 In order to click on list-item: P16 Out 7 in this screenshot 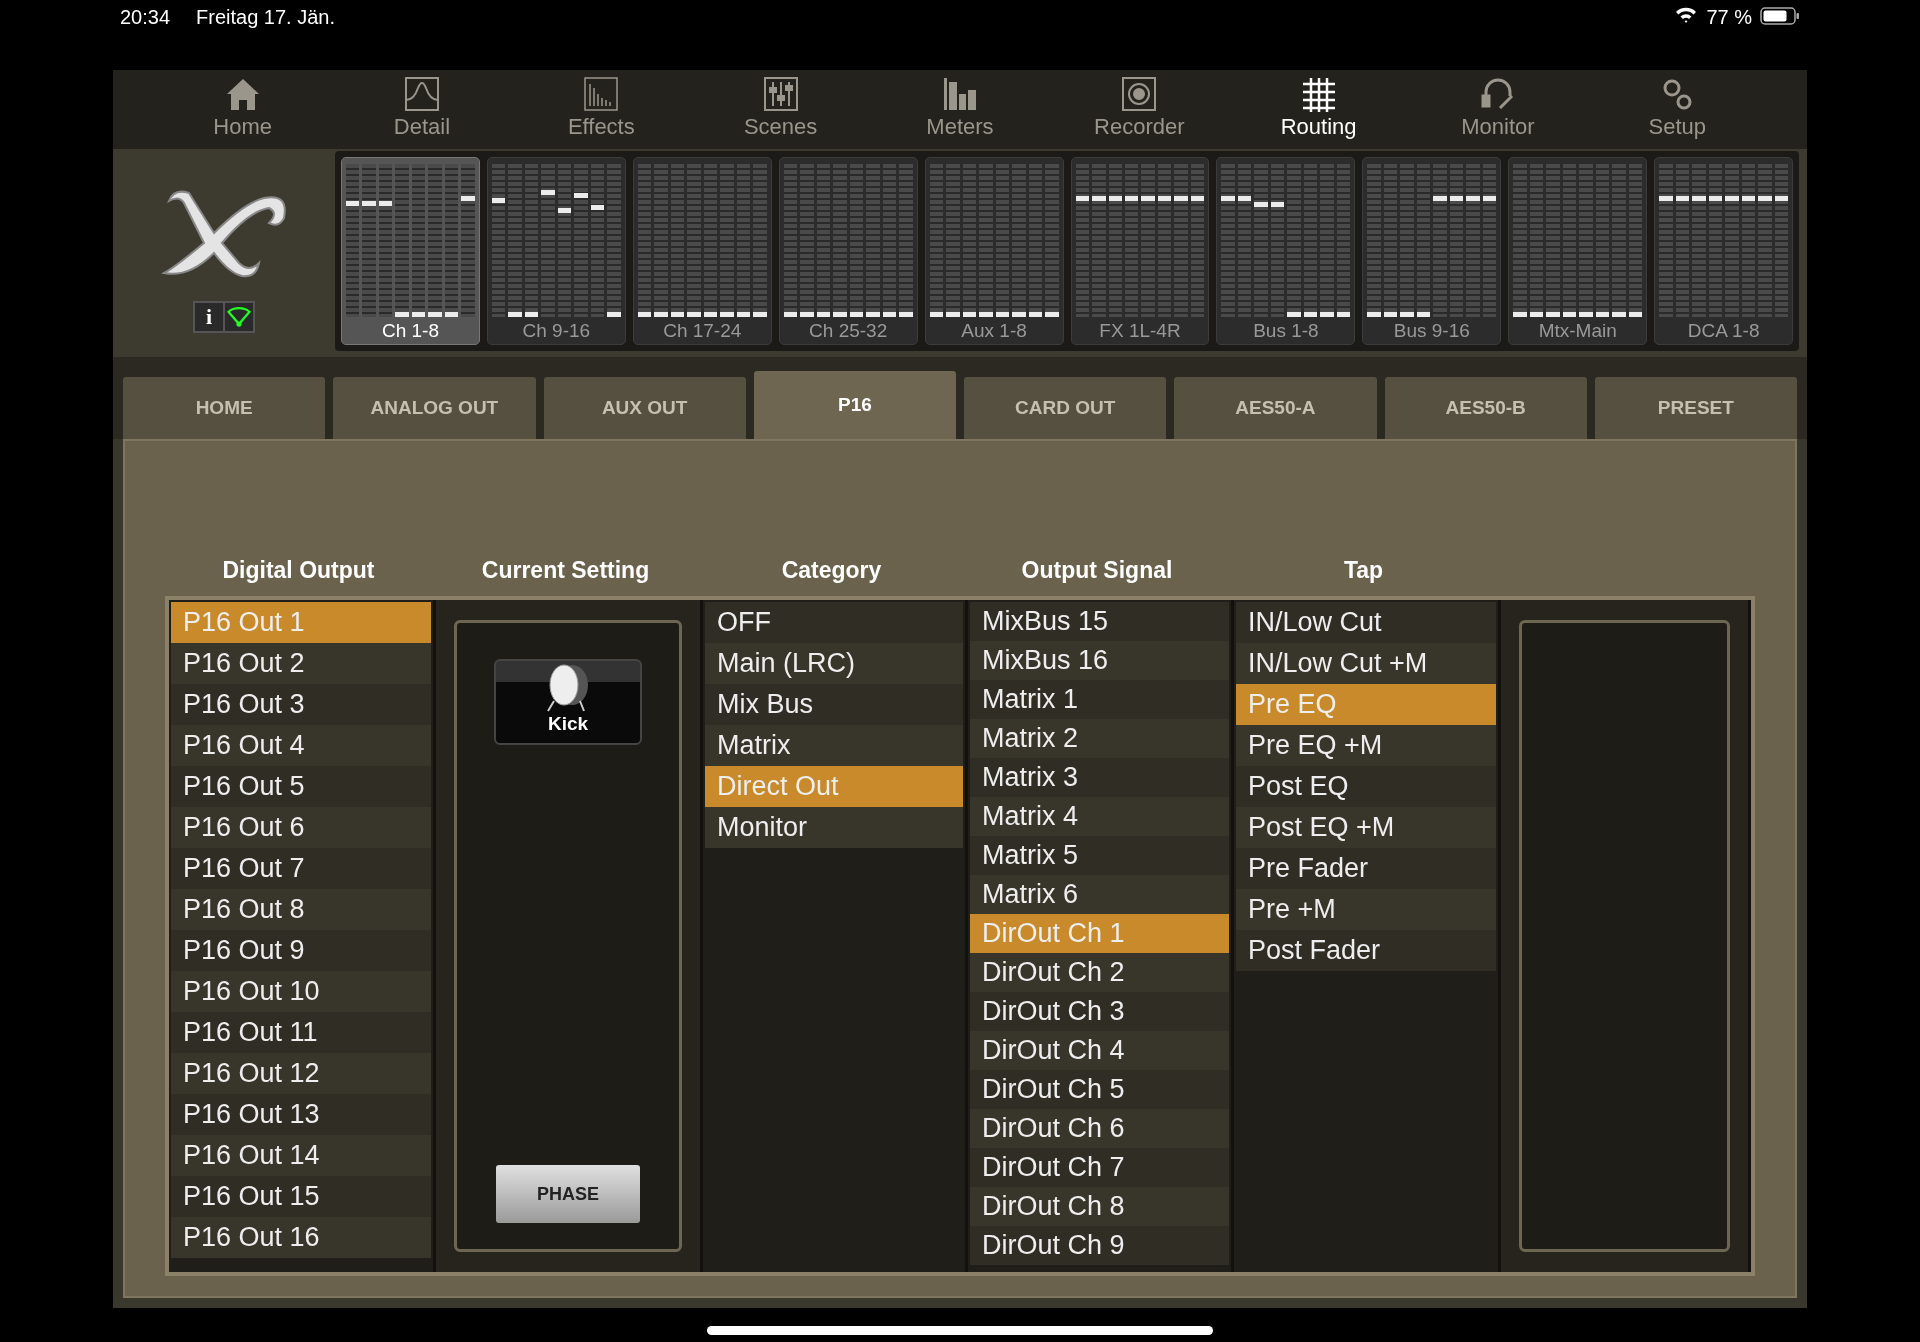, I will do `click(301, 868)`.